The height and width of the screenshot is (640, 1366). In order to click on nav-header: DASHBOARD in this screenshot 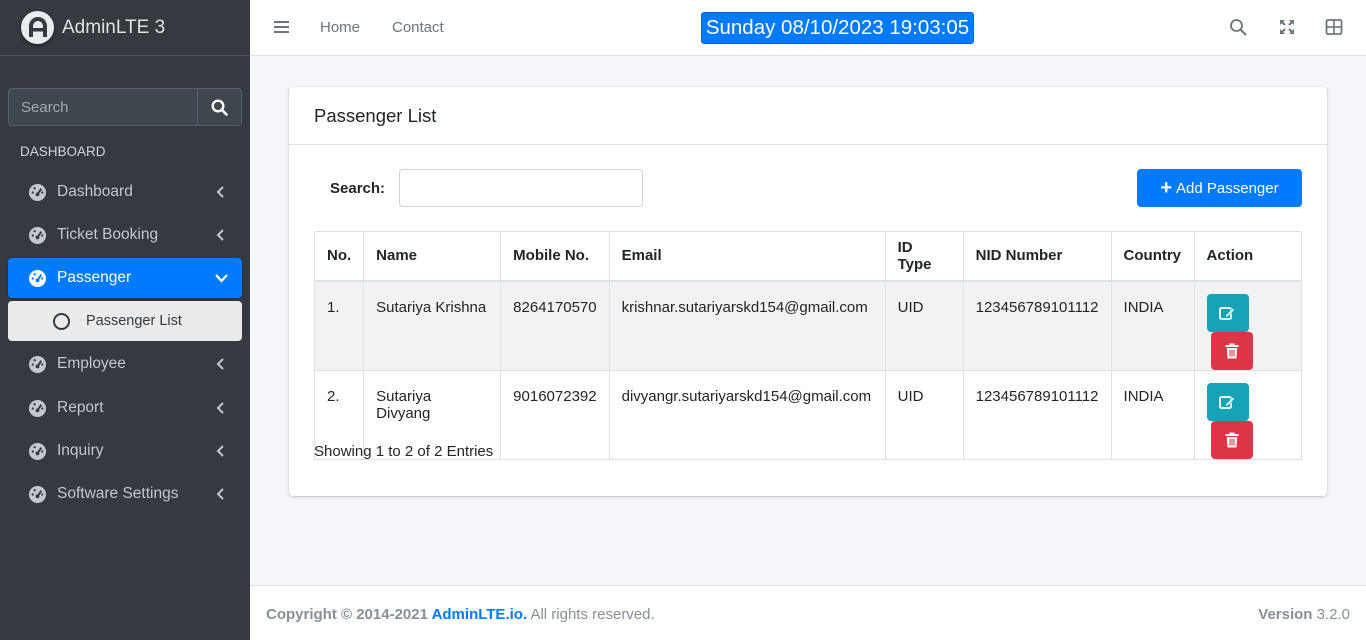, I will do `click(63, 151)`.